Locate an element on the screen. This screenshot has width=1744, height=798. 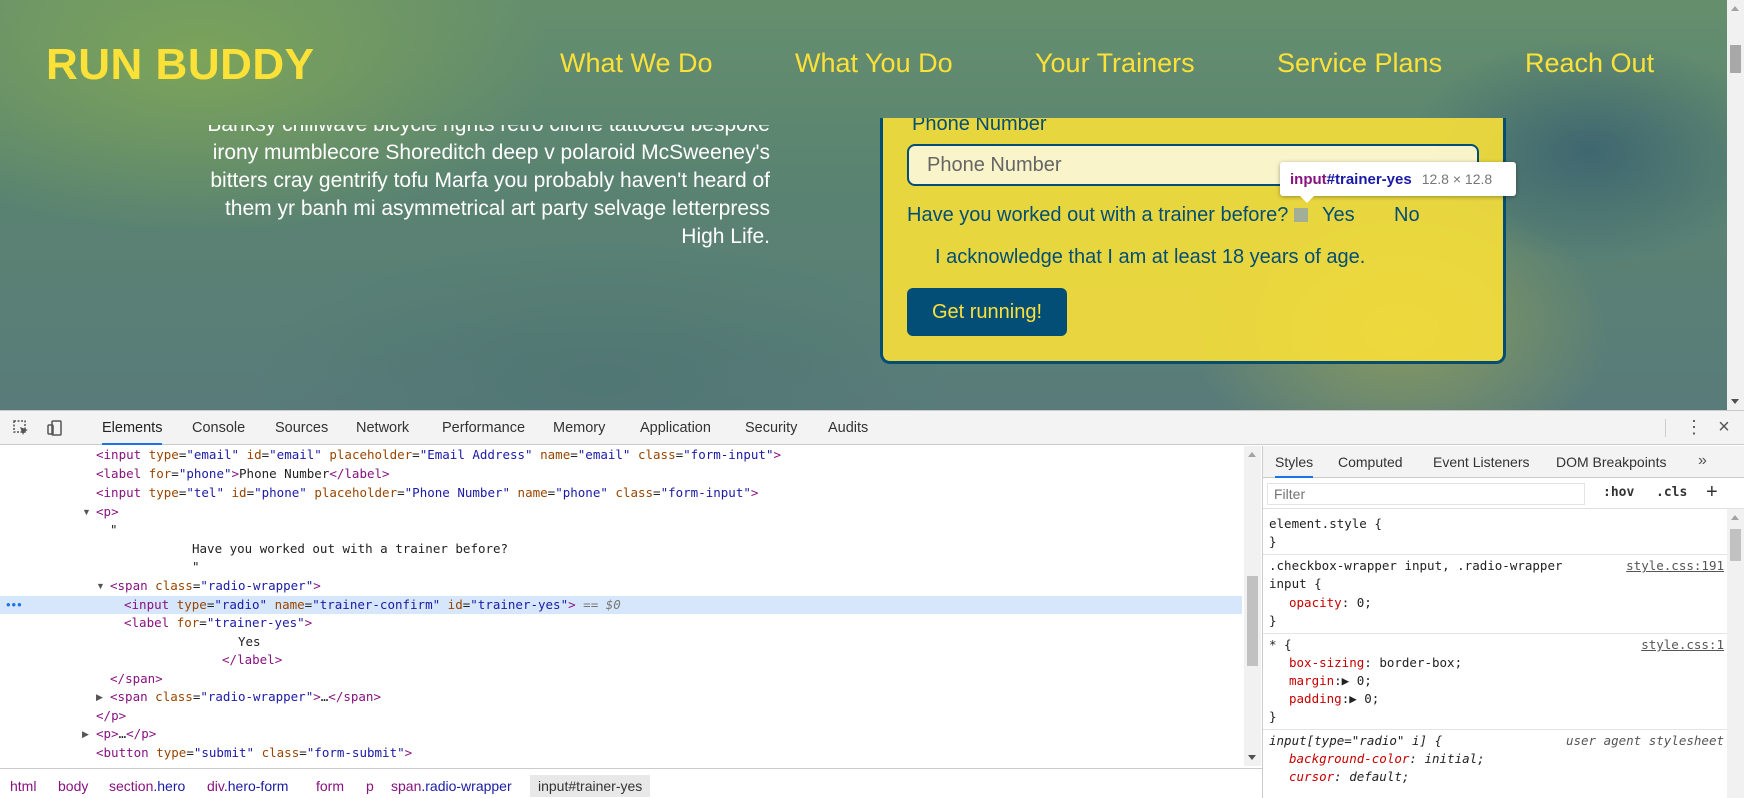
tab-sources: Sources is located at coordinates (301, 428).